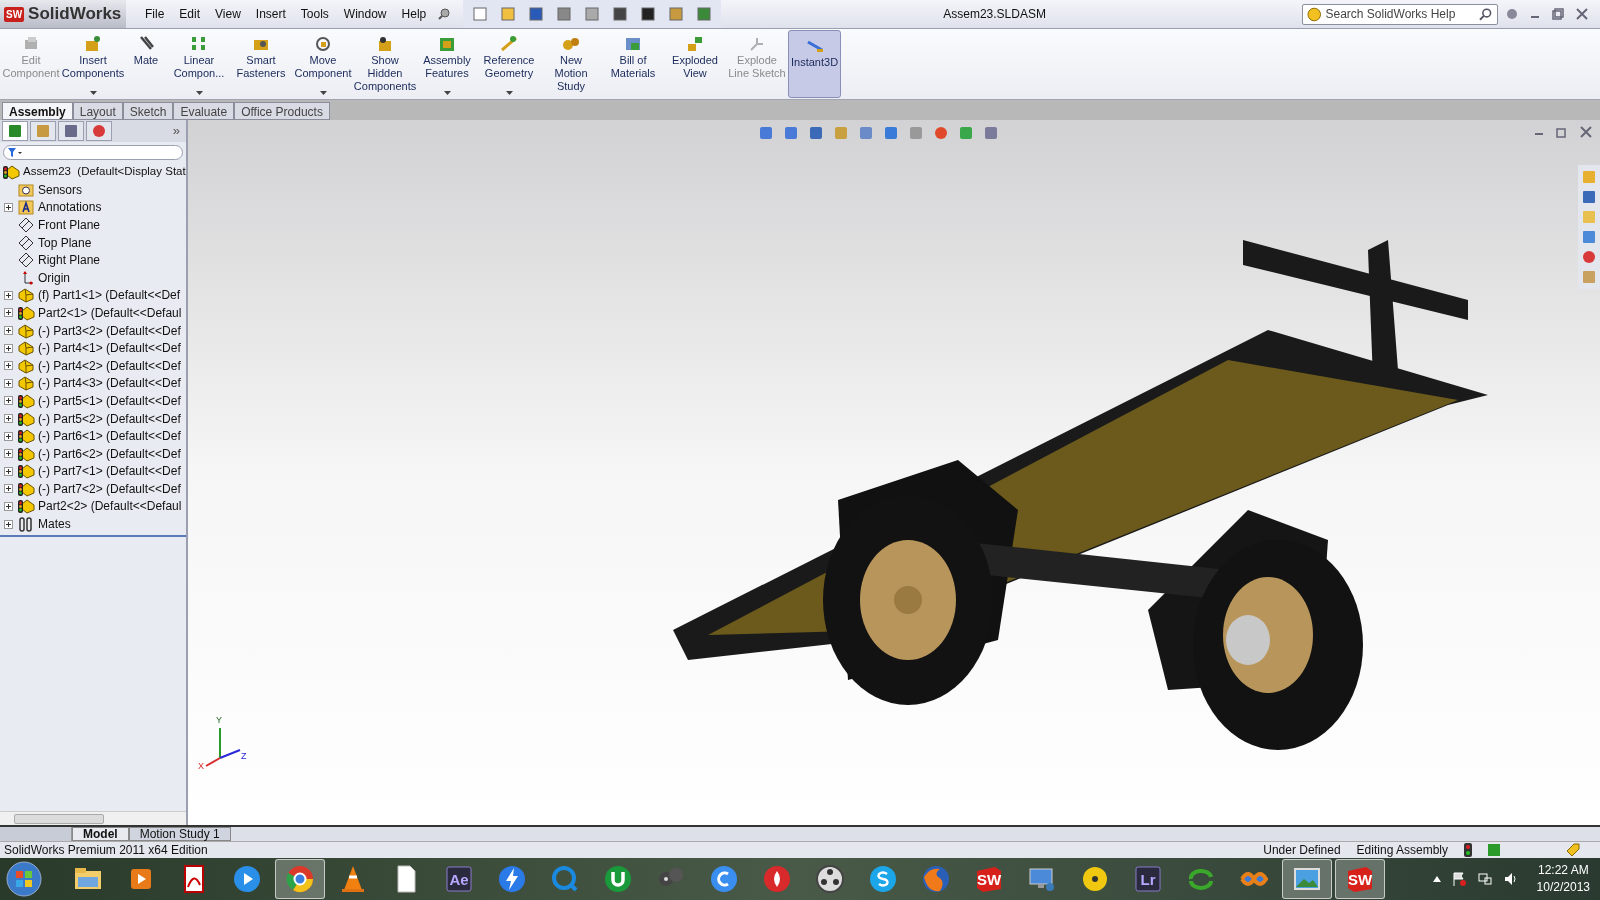 This screenshot has height=900, width=1600. What do you see at coordinates (54, 524) in the screenshot?
I see `tree-item: Mates` at bounding box center [54, 524].